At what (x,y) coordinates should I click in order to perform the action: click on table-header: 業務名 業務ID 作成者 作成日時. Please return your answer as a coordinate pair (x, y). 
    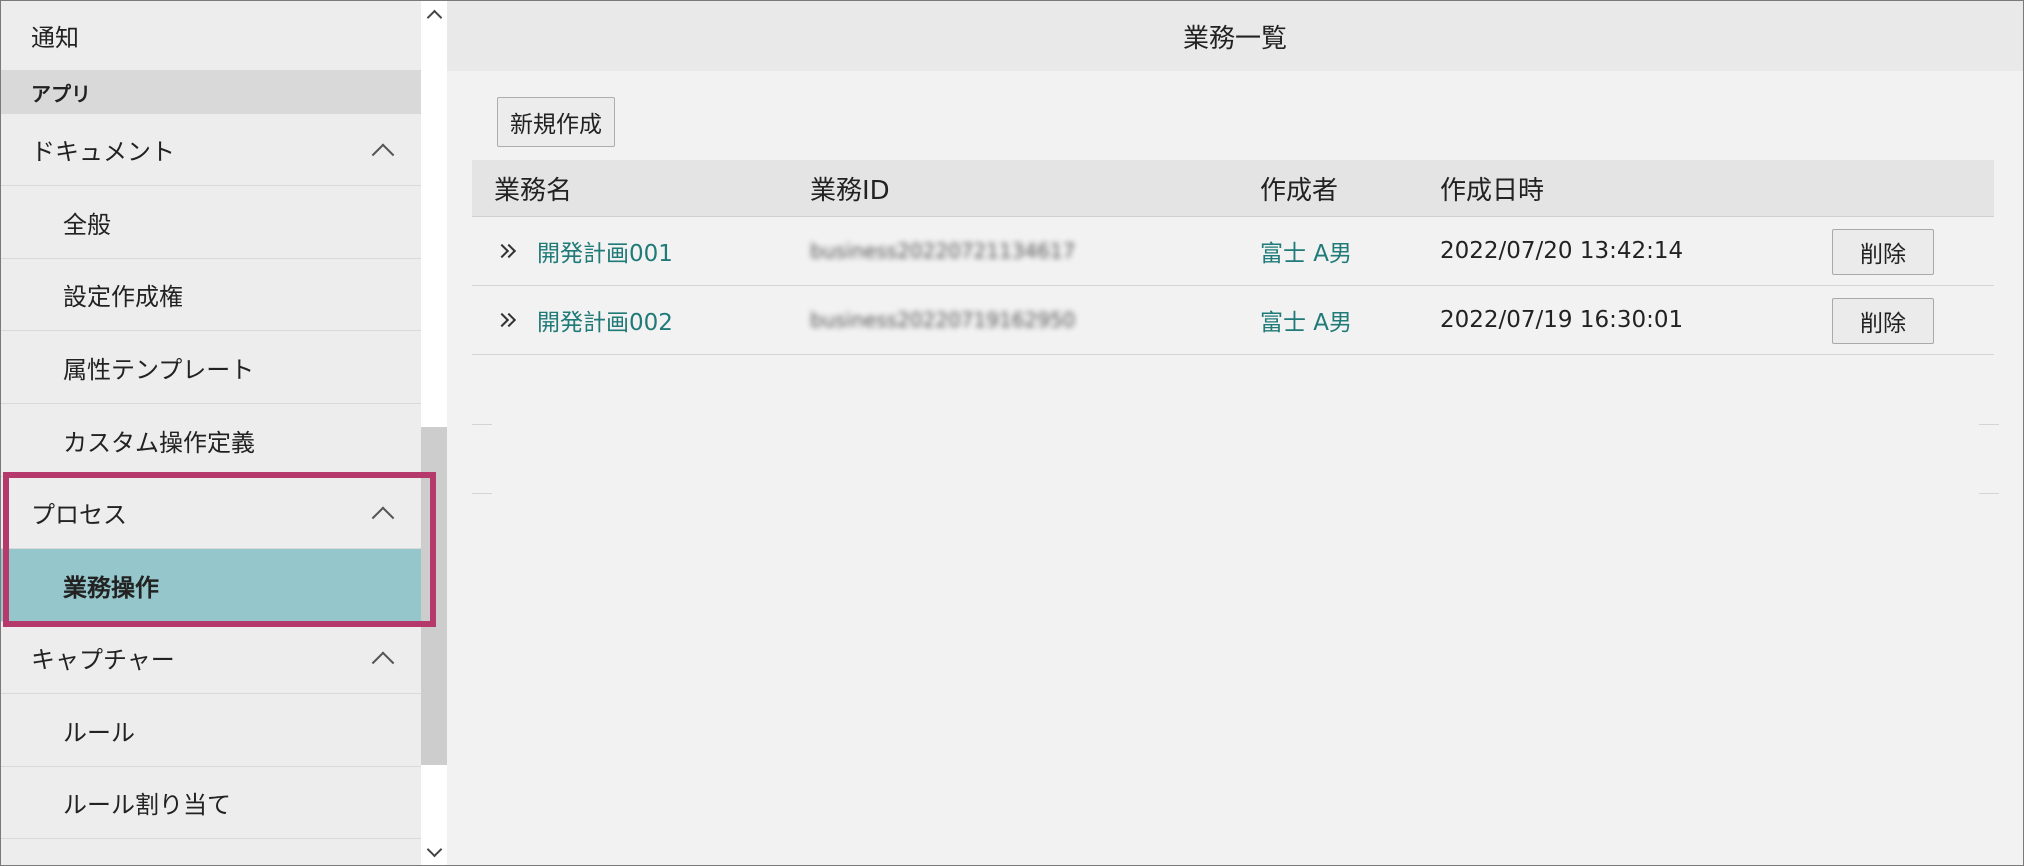
    Looking at the image, I should click on (1233, 188).